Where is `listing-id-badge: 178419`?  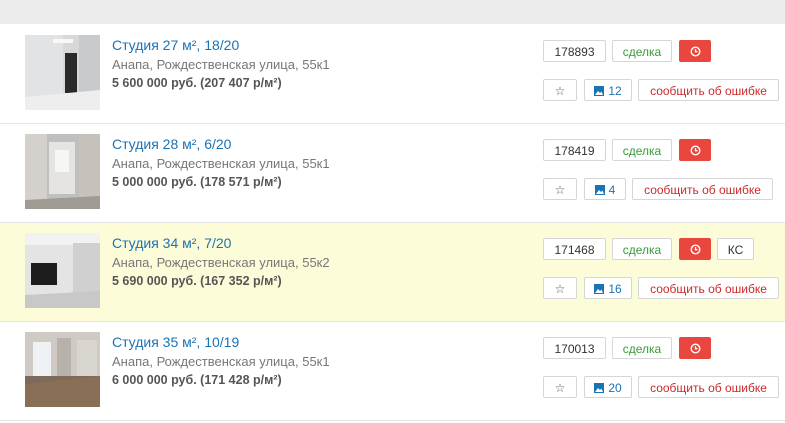
listing-id-badge: 178419 is located at coordinates (574, 150).